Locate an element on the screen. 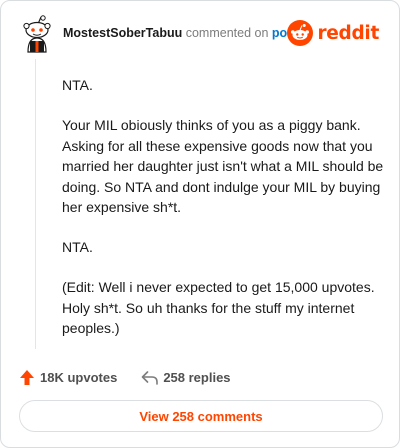 This screenshot has width=400, height=448. thread-line is located at coordinates (35, 204).